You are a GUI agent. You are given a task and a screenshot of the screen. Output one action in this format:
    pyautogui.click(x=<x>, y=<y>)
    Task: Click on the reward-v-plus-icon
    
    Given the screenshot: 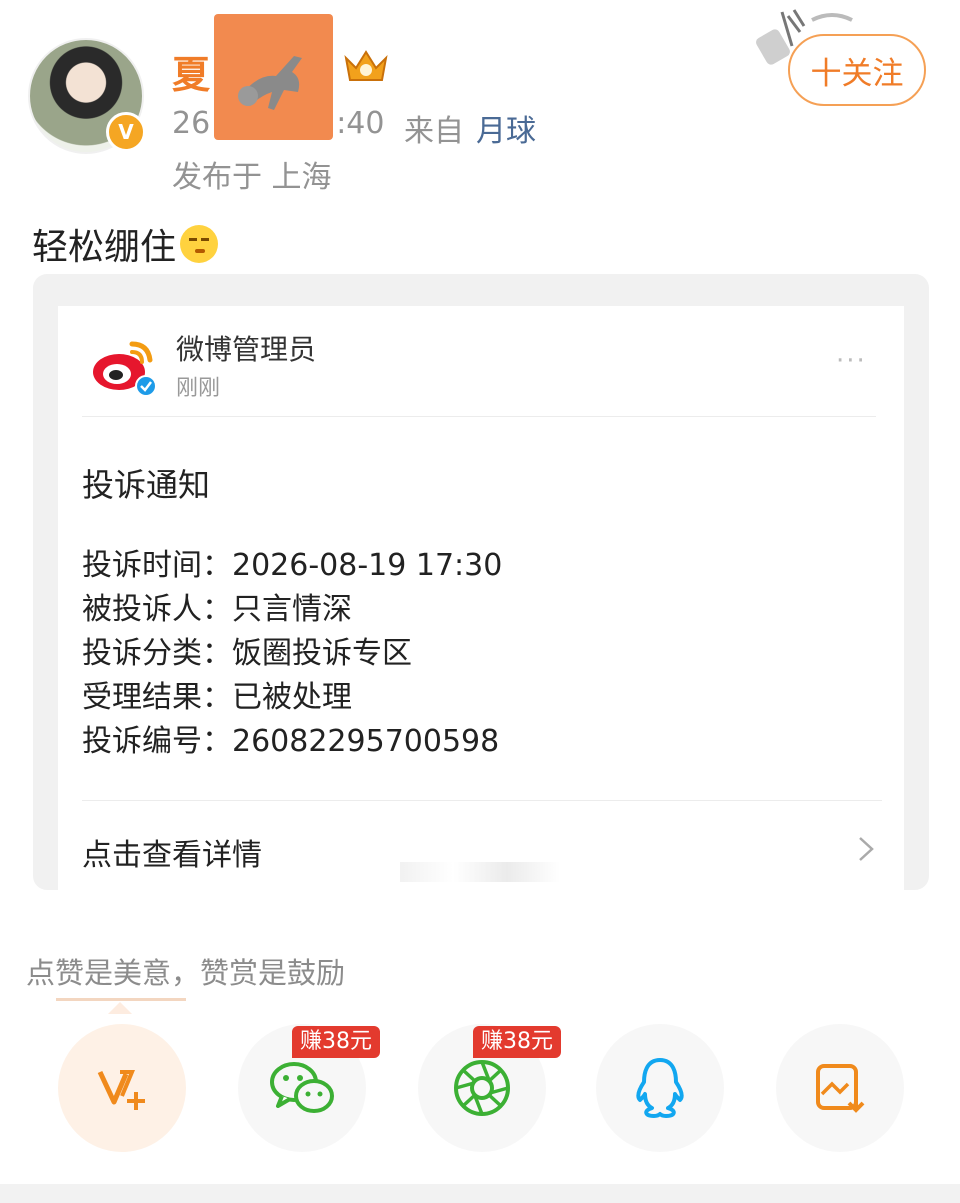 What is the action you would take?
    pyautogui.click(x=121, y=1090)
    